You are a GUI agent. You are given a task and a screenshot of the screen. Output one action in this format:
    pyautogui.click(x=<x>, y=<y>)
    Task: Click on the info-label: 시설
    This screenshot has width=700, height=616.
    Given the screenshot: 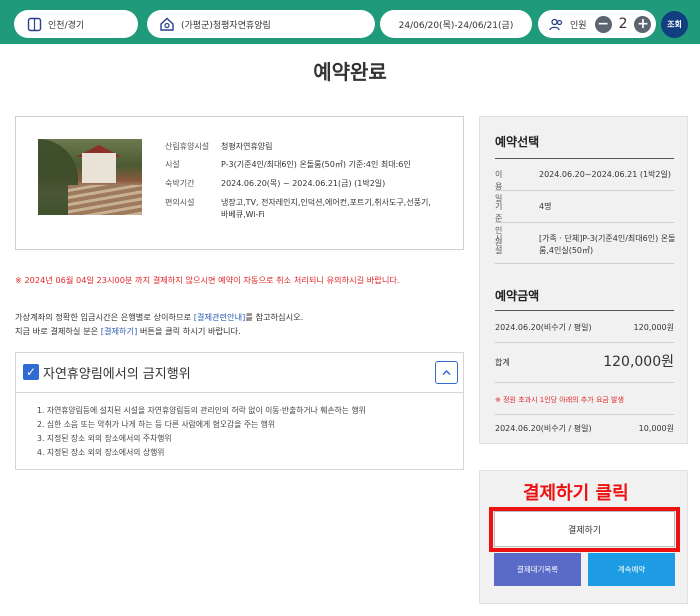 What is the action you would take?
    pyautogui.click(x=172, y=164)
    